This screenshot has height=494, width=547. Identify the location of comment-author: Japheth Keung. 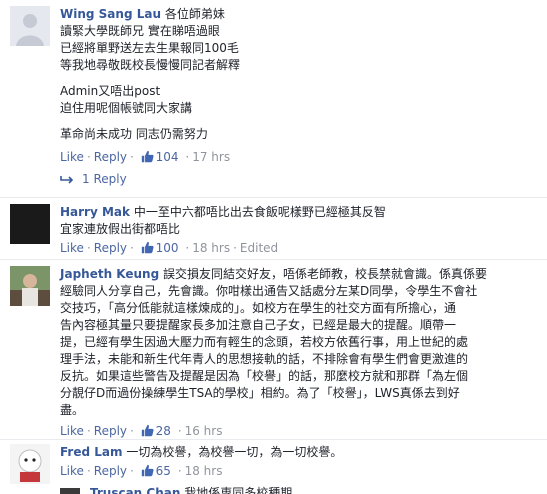
(109, 274).